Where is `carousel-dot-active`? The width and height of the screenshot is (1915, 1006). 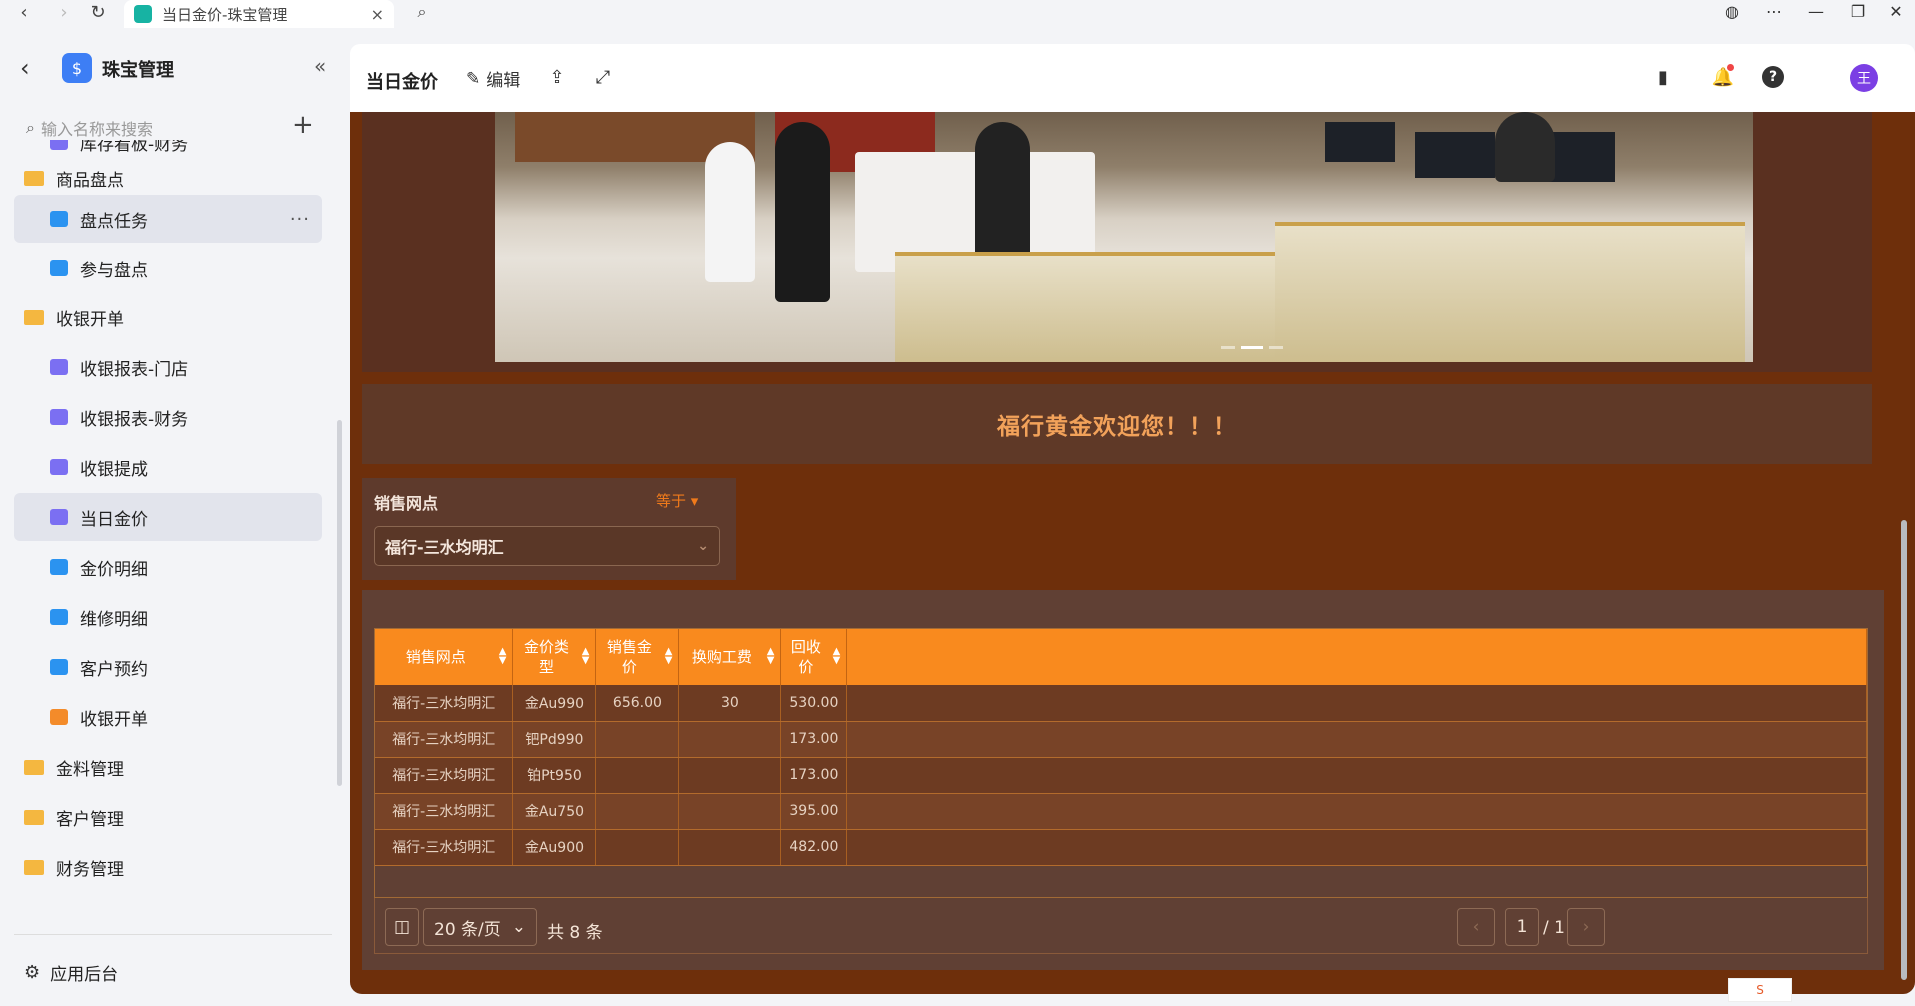 carousel-dot-active is located at coordinates (1252, 347).